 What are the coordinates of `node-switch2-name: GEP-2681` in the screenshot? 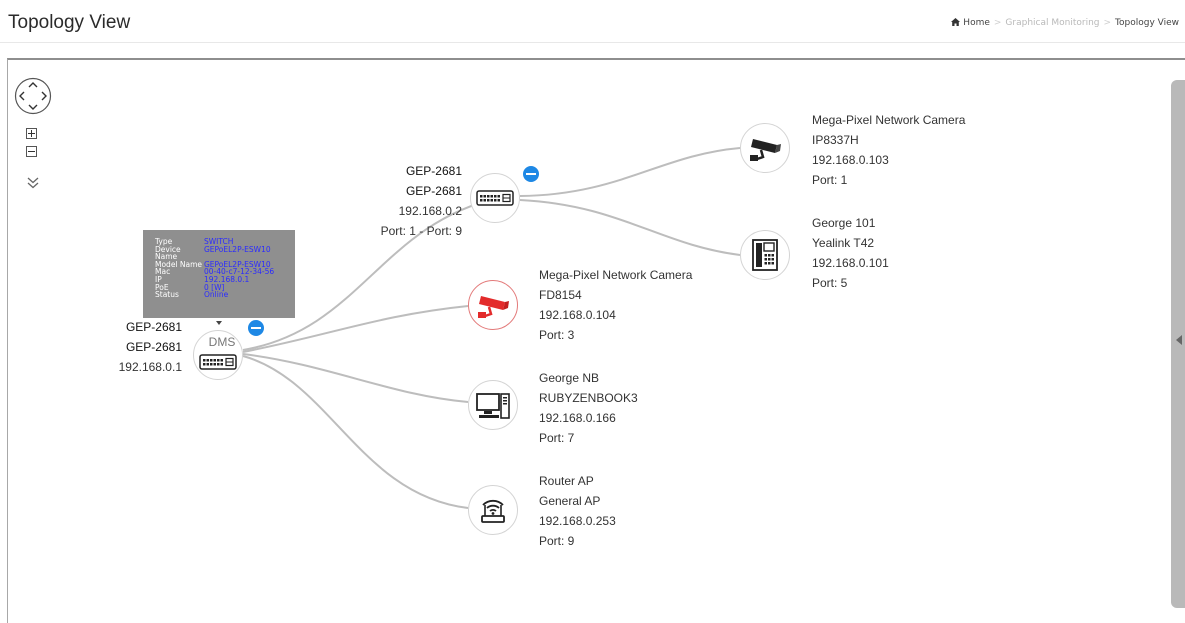 It's located at (433, 171).